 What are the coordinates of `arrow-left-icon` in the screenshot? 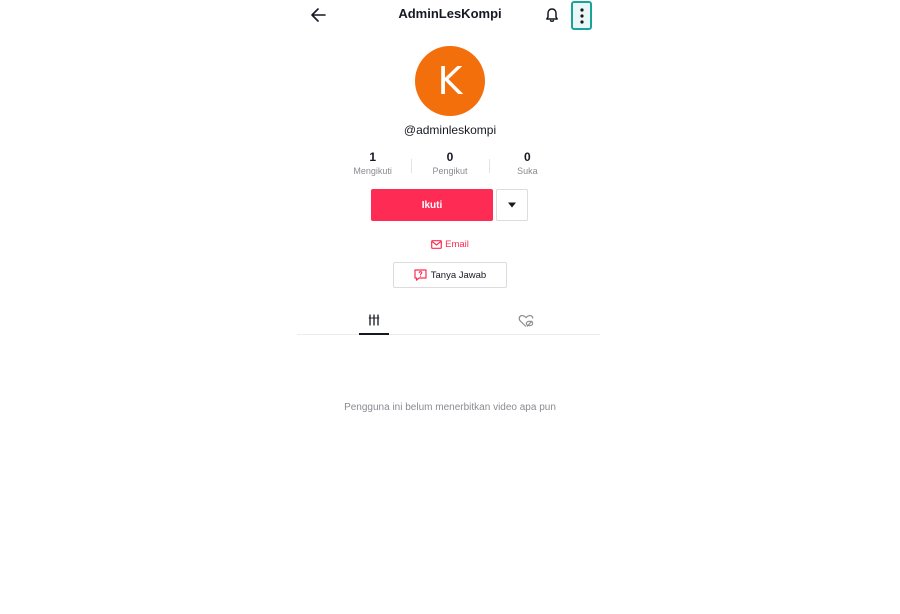 It's located at (318, 15).